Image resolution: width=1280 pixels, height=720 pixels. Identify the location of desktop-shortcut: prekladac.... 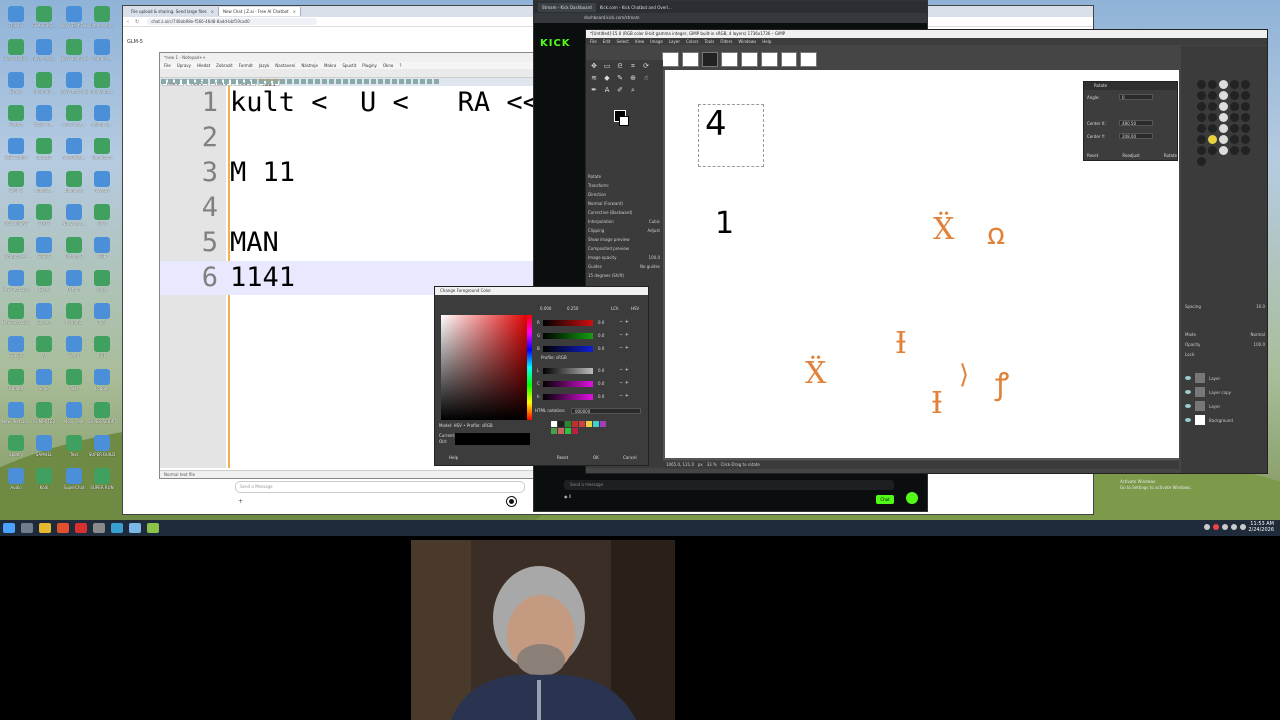
(102, 83).